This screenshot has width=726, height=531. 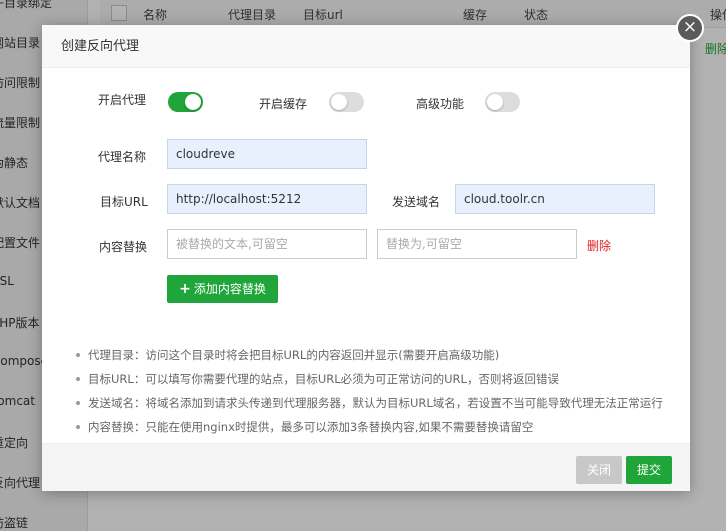 What do you see at coordinates (366, 46) in the screenshot?
I see `dialog-title: 创建反向代理` at bounding box center [366, 46].